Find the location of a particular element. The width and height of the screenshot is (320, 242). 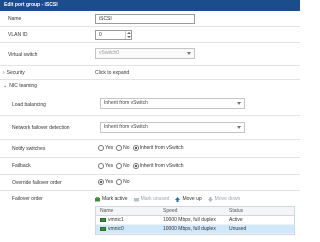

spinner-down-icon is located at coordinates (129, 37).